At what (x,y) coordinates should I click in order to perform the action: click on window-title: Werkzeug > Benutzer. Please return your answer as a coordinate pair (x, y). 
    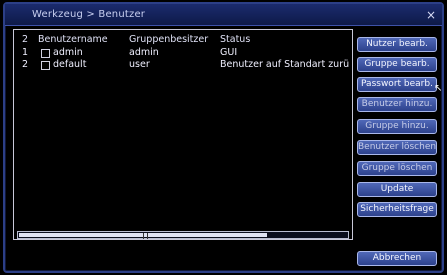
    Looking at the image, I should click on (89, 14).